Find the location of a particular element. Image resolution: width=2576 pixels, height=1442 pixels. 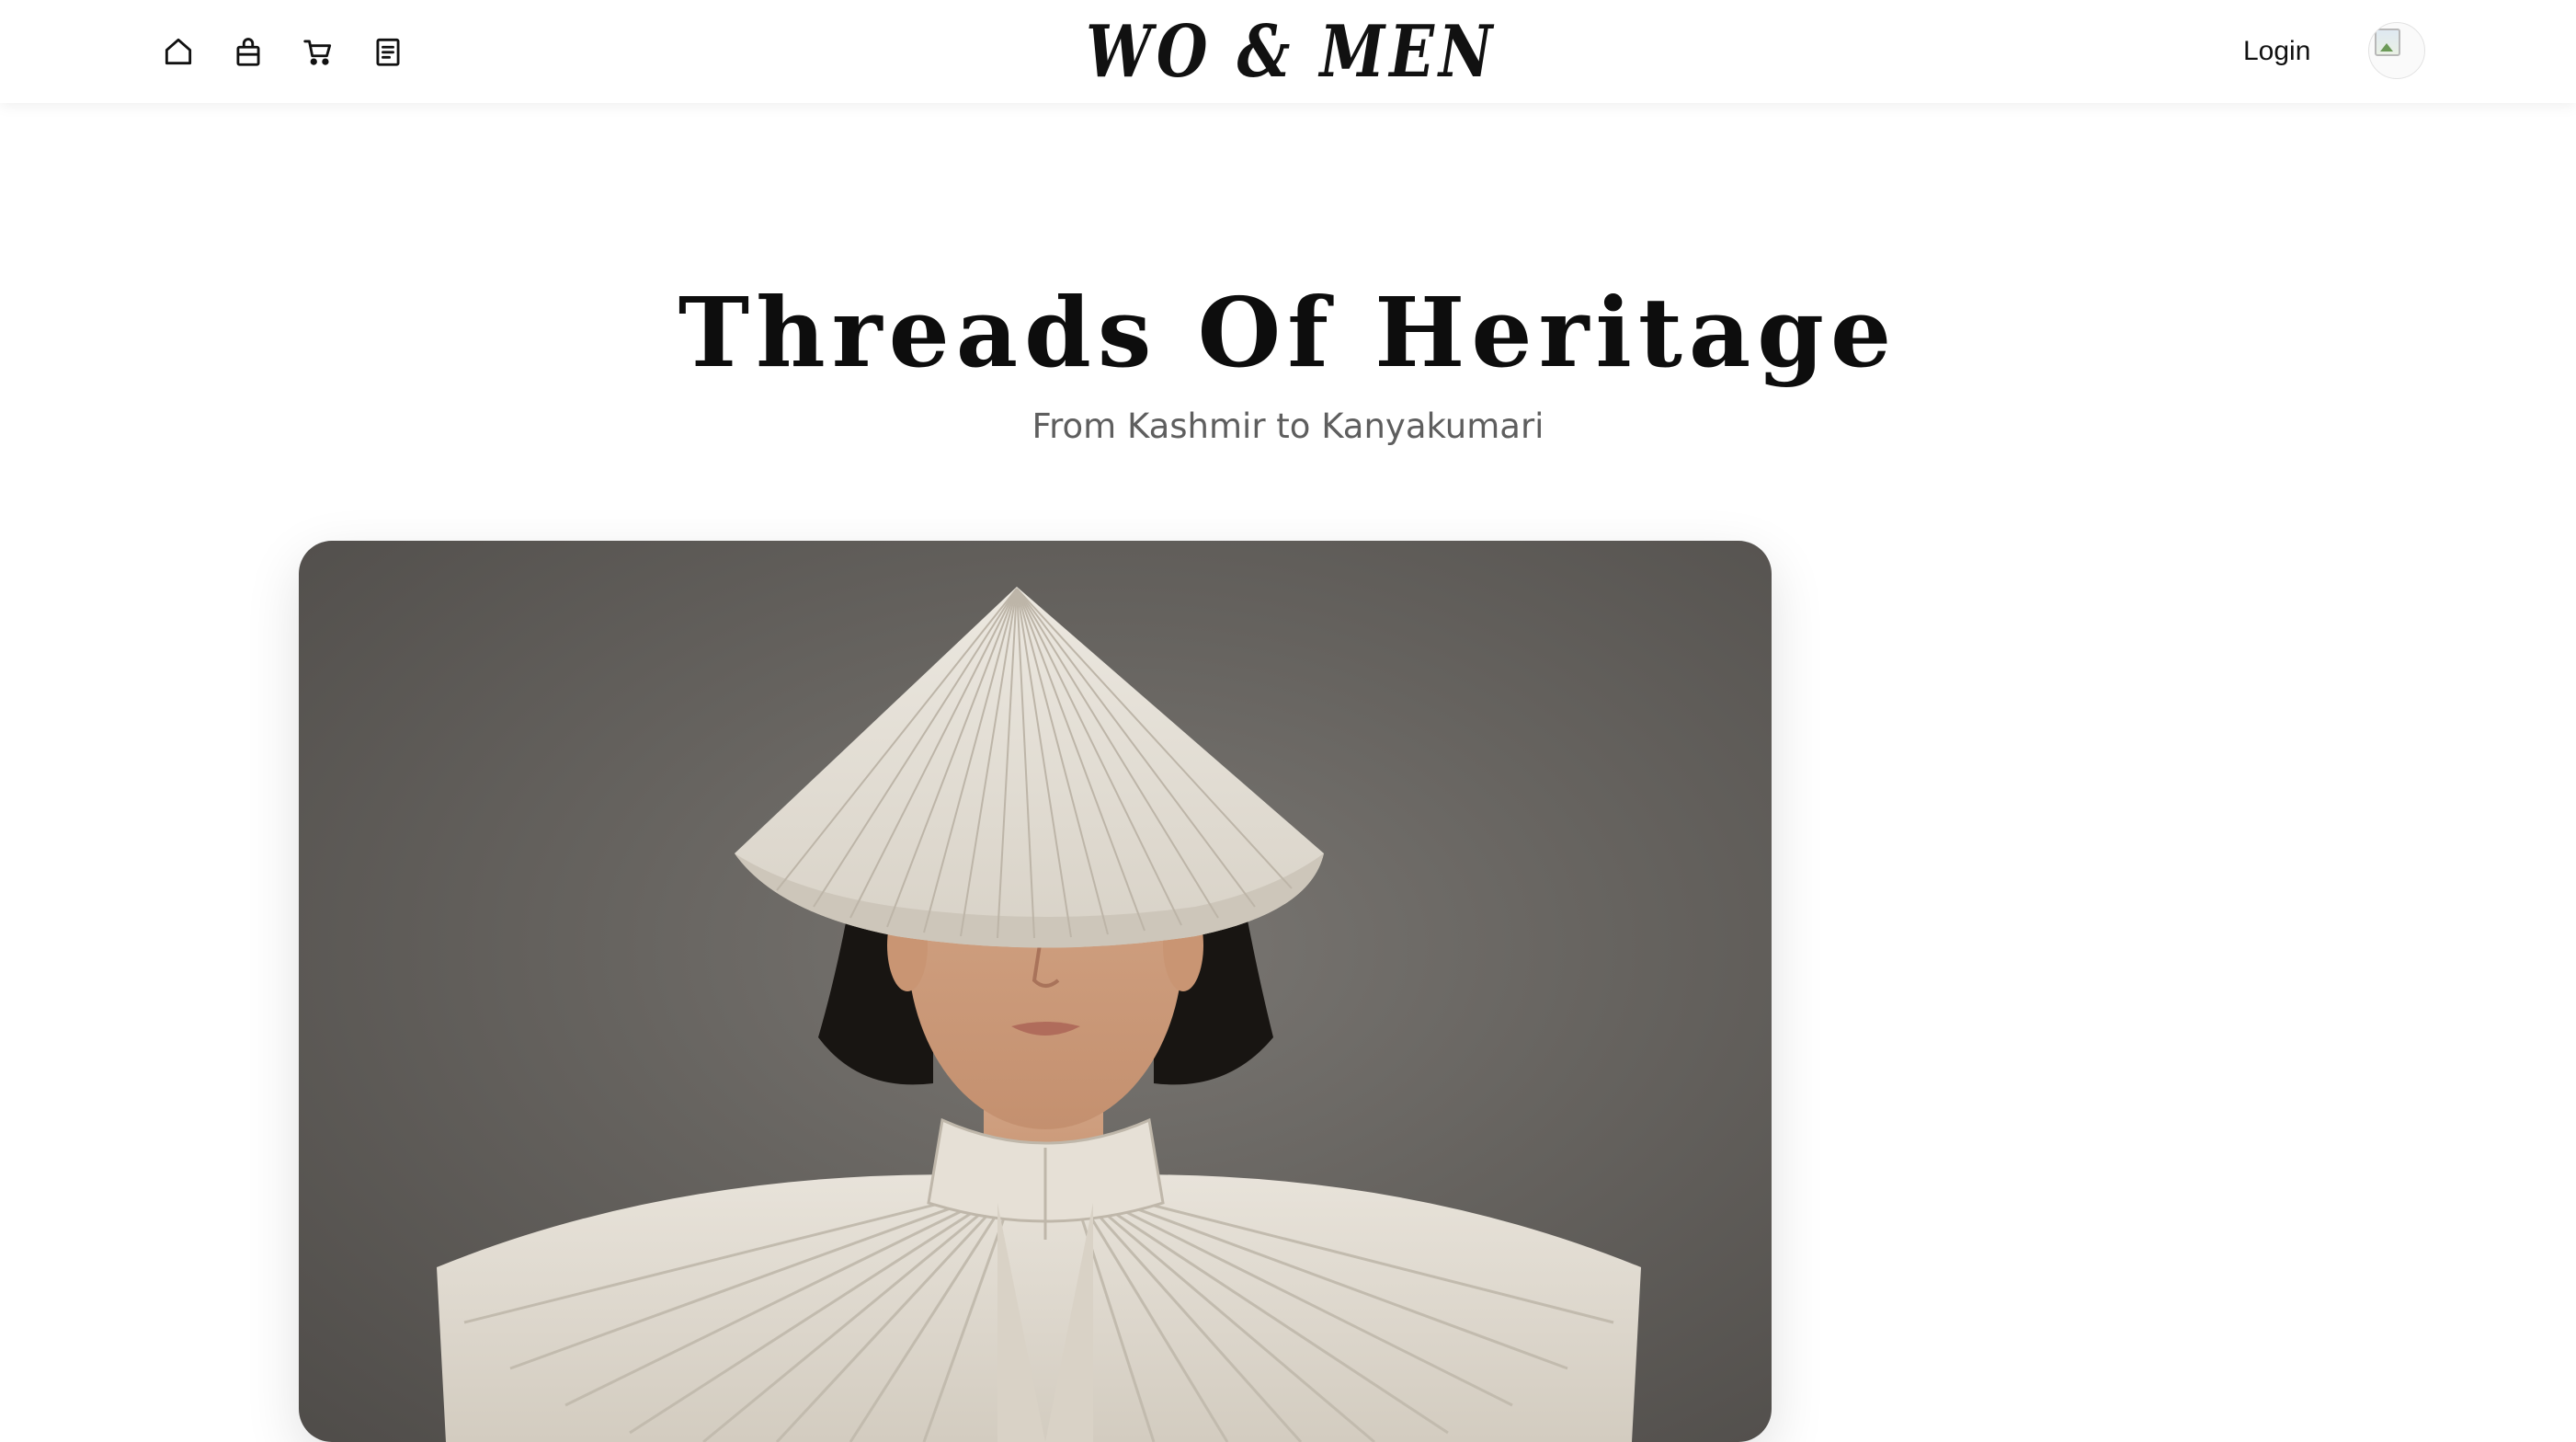

broken-image-icon is located at coordinates (2387, 42).